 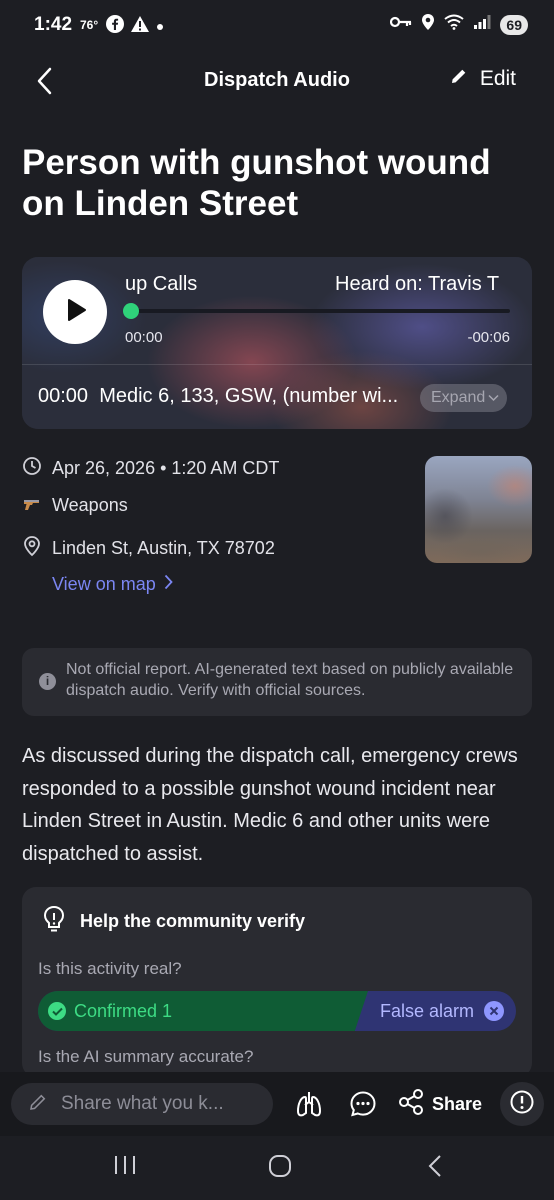 What do you see at coordinates (90, 505) in the screenshot?
I see `incident-category: Weapons` at bounding box center [90, 505].